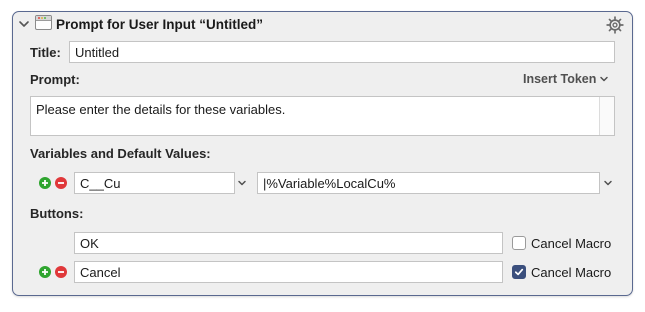 This screenshot has width=645, height=312. I want to click on button-name-field: OK, so click(288, 243).